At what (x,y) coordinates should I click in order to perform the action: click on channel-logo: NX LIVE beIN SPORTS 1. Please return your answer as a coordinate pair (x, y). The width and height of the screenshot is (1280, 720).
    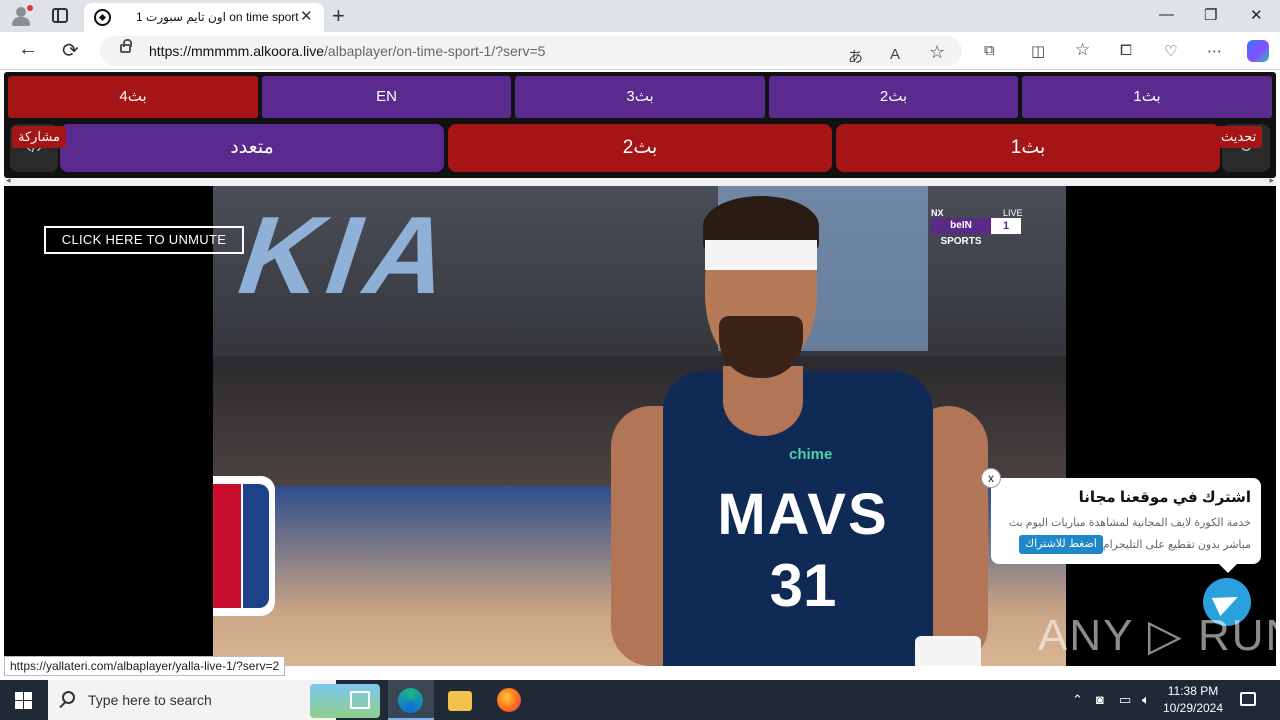
    Looking at the image, I should click on (977, 227).